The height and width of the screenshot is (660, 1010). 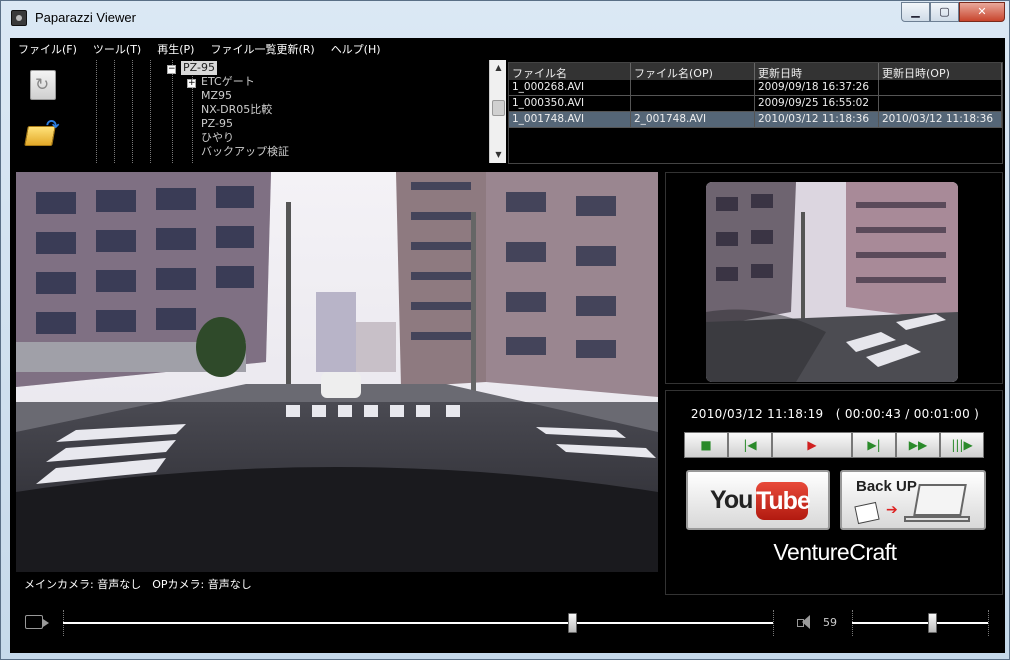 I want to click on youtube-logo-you: You, so click(x=731, y=500).